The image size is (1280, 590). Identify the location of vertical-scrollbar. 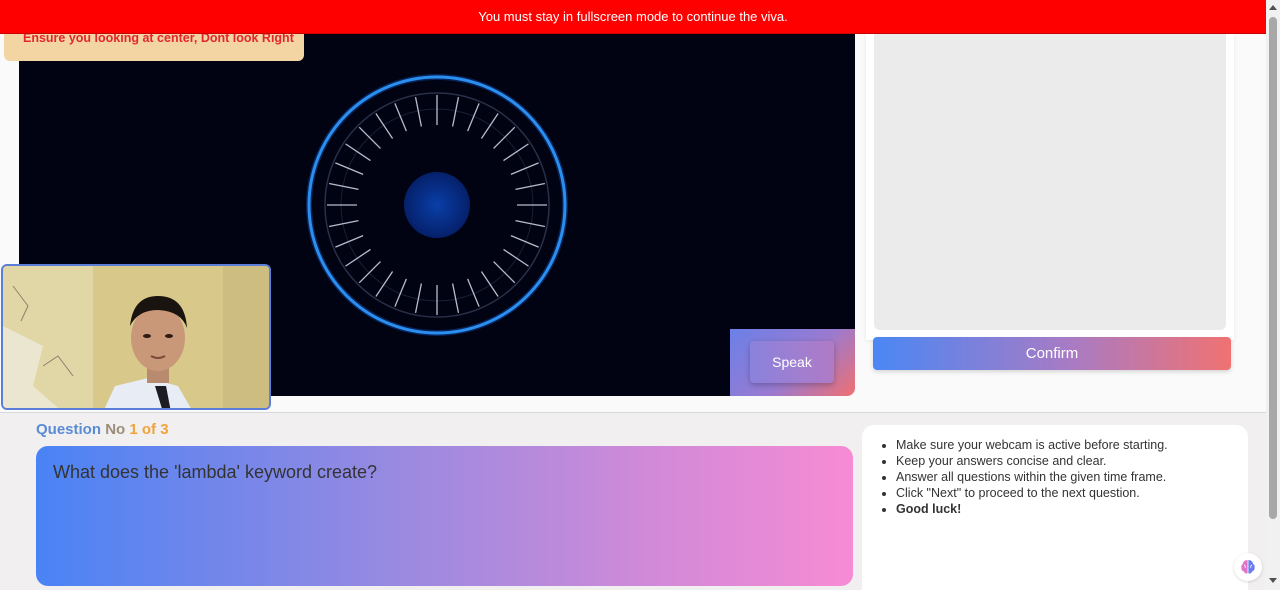
(1273, 295).